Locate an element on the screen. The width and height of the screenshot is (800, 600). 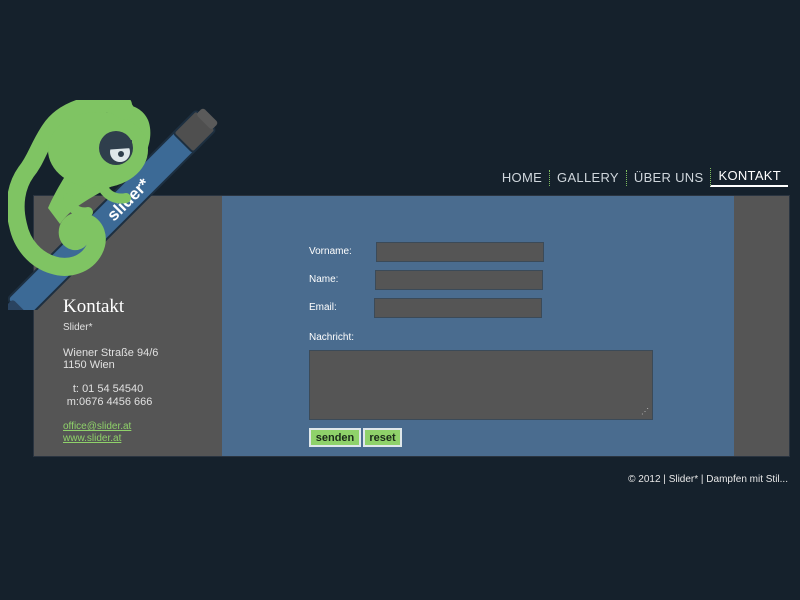
email-link: office@slider.at is located at coordinates (143, 427).